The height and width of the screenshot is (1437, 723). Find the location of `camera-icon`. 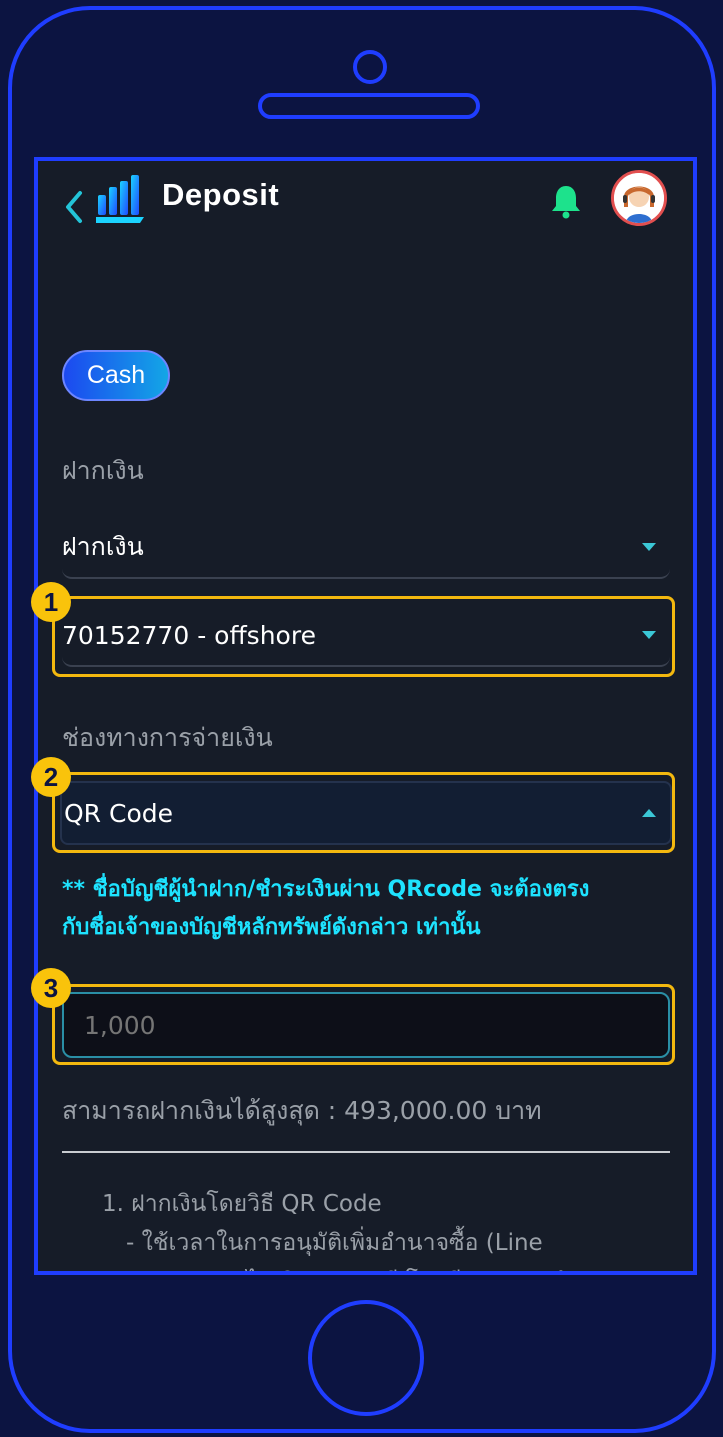

camera-icon is located at coordinates (370, 67).